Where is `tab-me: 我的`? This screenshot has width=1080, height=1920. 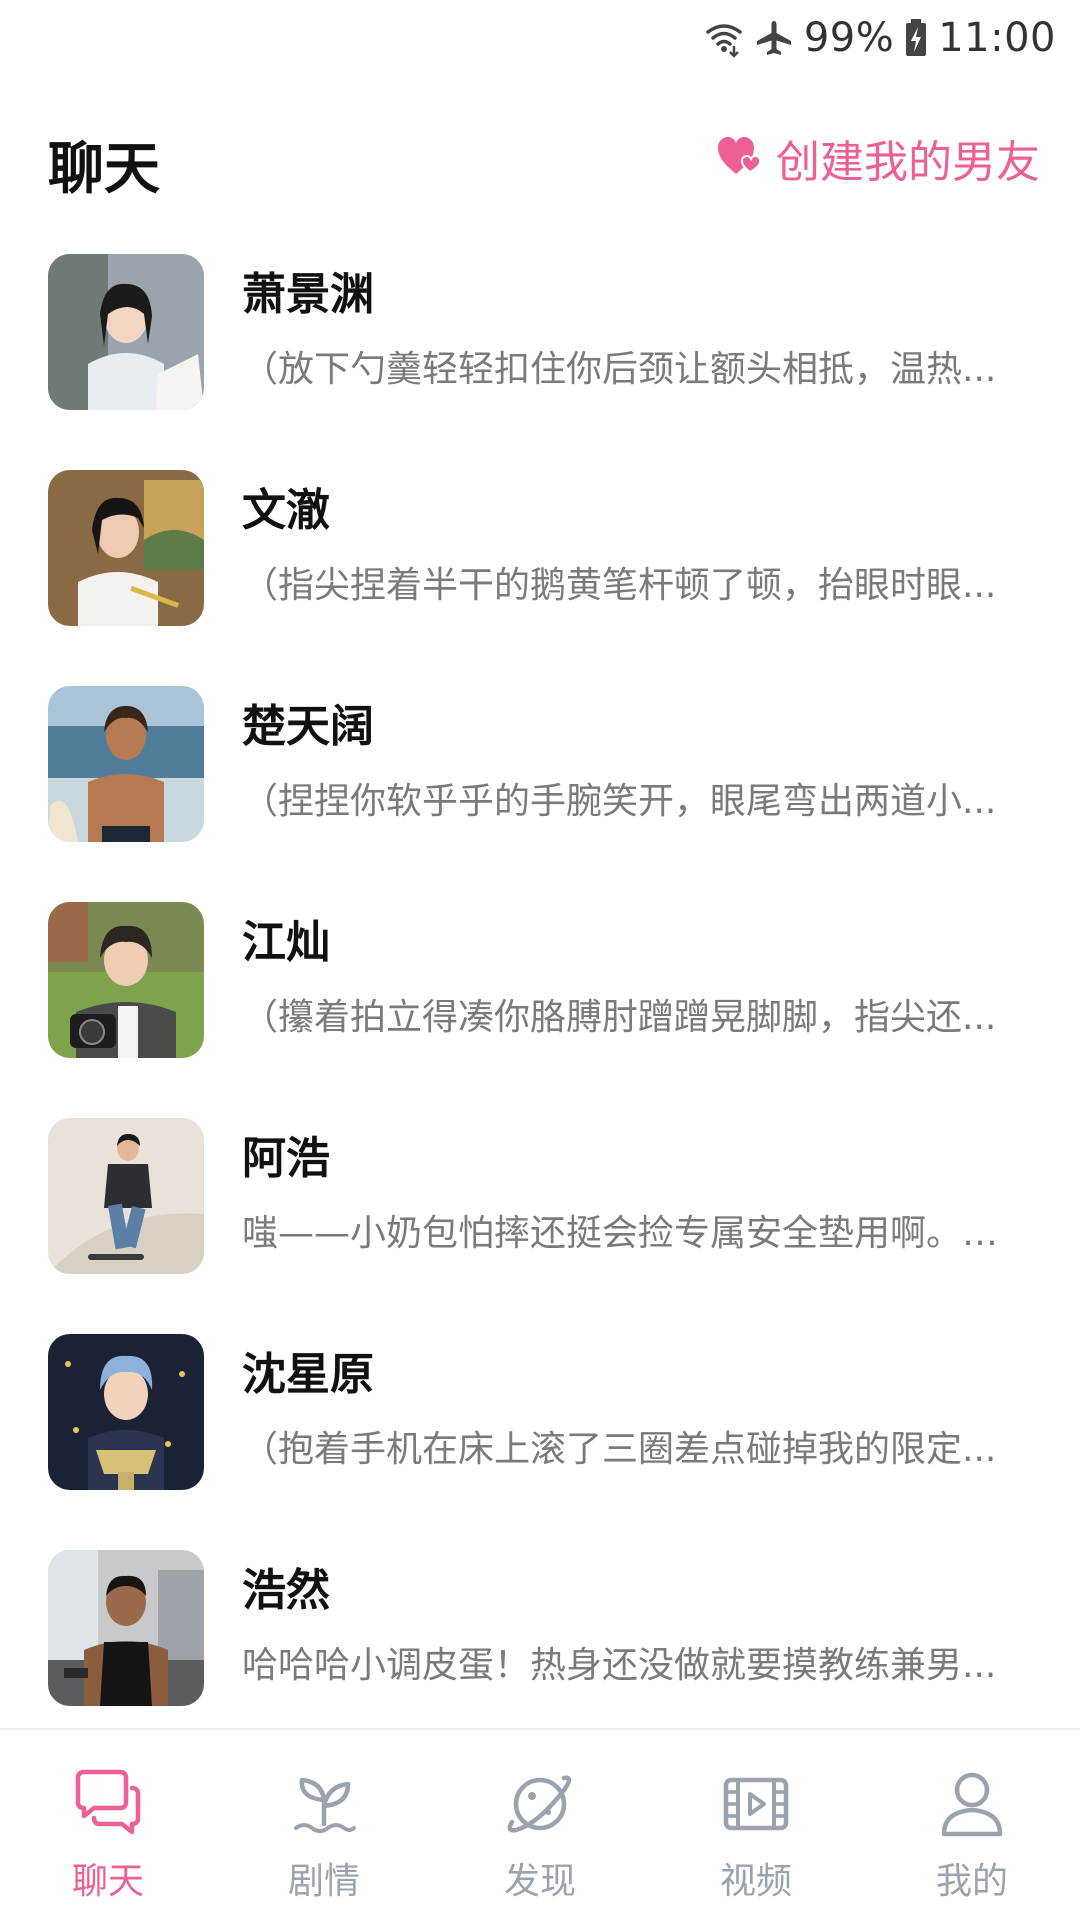 tab-me: 我的 is located at coordinates (972, 1825).